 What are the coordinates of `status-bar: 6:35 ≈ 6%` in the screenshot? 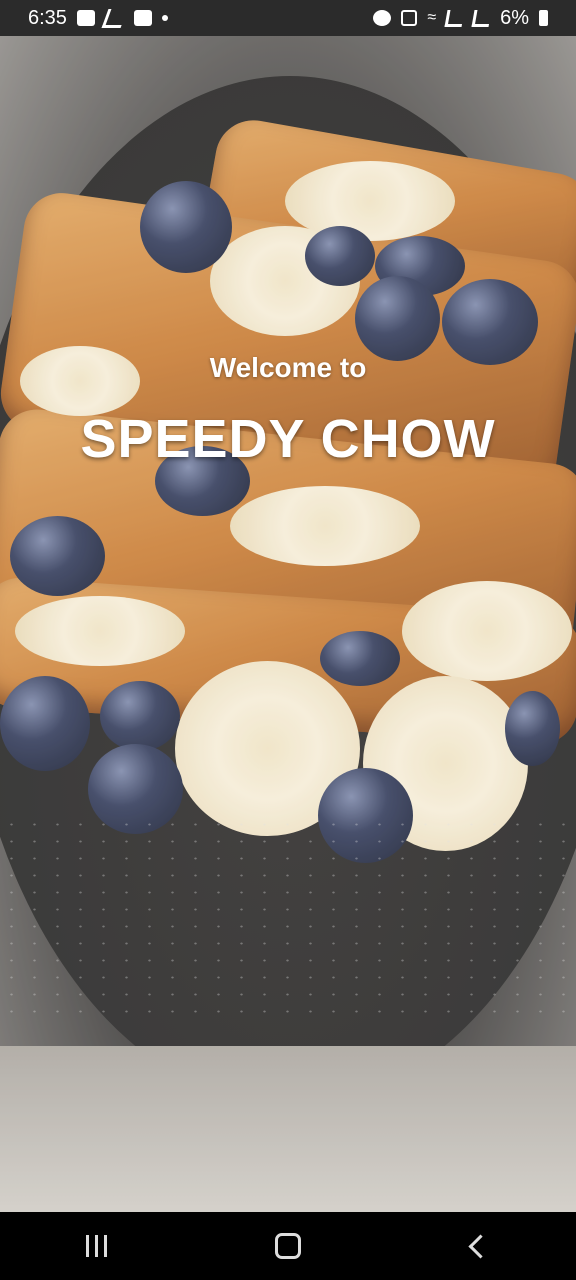 It's located at (288, 18).